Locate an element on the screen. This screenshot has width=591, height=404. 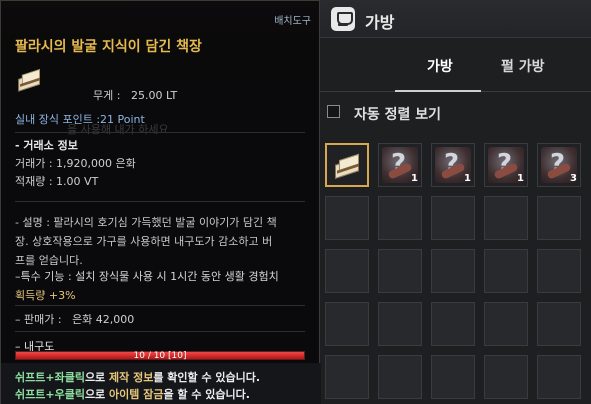
autosort-checkbox is located at coordinates (333, 111).